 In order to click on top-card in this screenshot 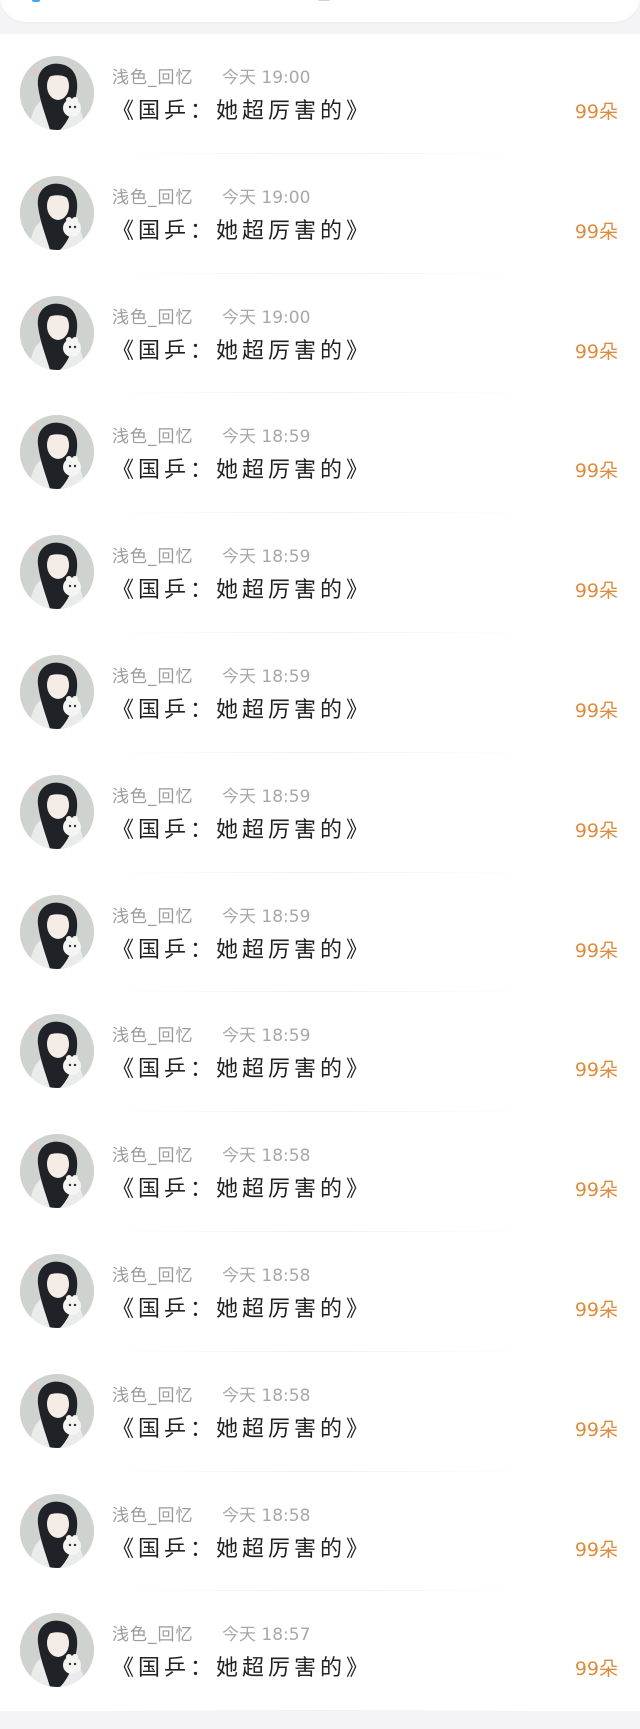, I will do `click(320, 11)`.